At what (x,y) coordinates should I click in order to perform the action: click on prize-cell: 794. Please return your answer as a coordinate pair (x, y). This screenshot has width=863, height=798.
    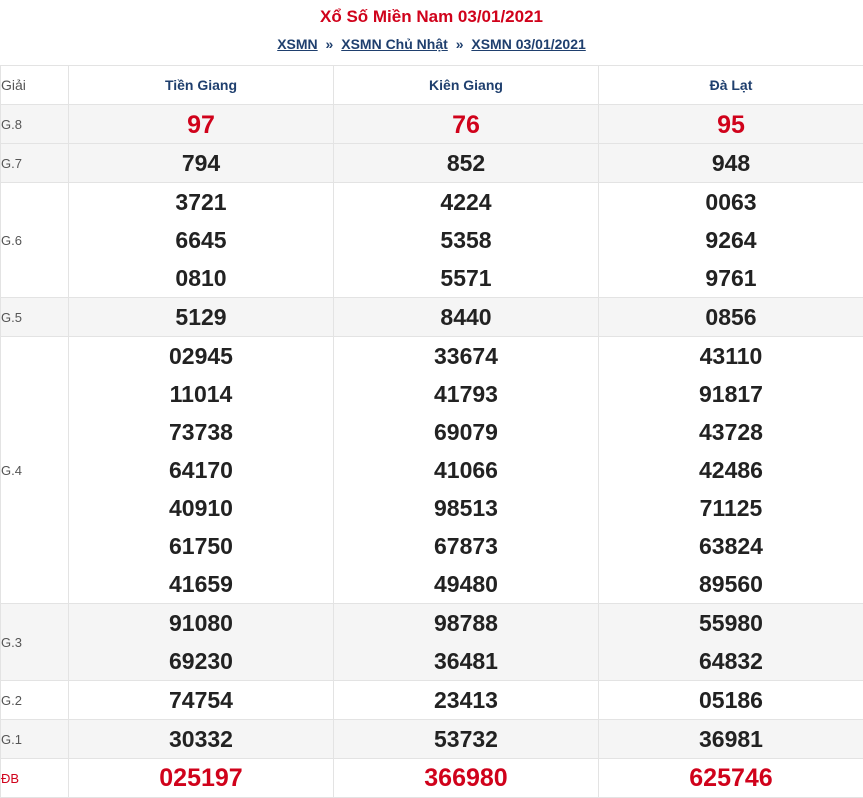
    Looking at the image, I should click on (201, 163).